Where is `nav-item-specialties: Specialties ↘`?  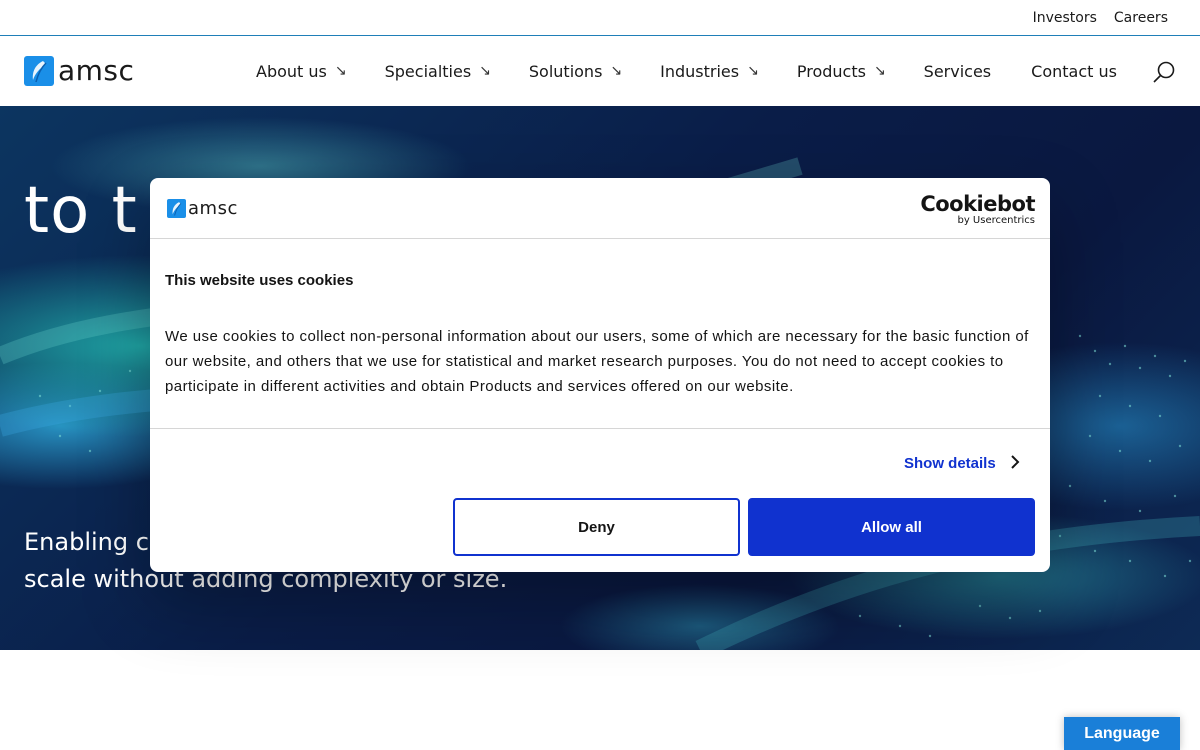 nav-item-specialties: Specialties ↘ is located at coordinates (438, 71).